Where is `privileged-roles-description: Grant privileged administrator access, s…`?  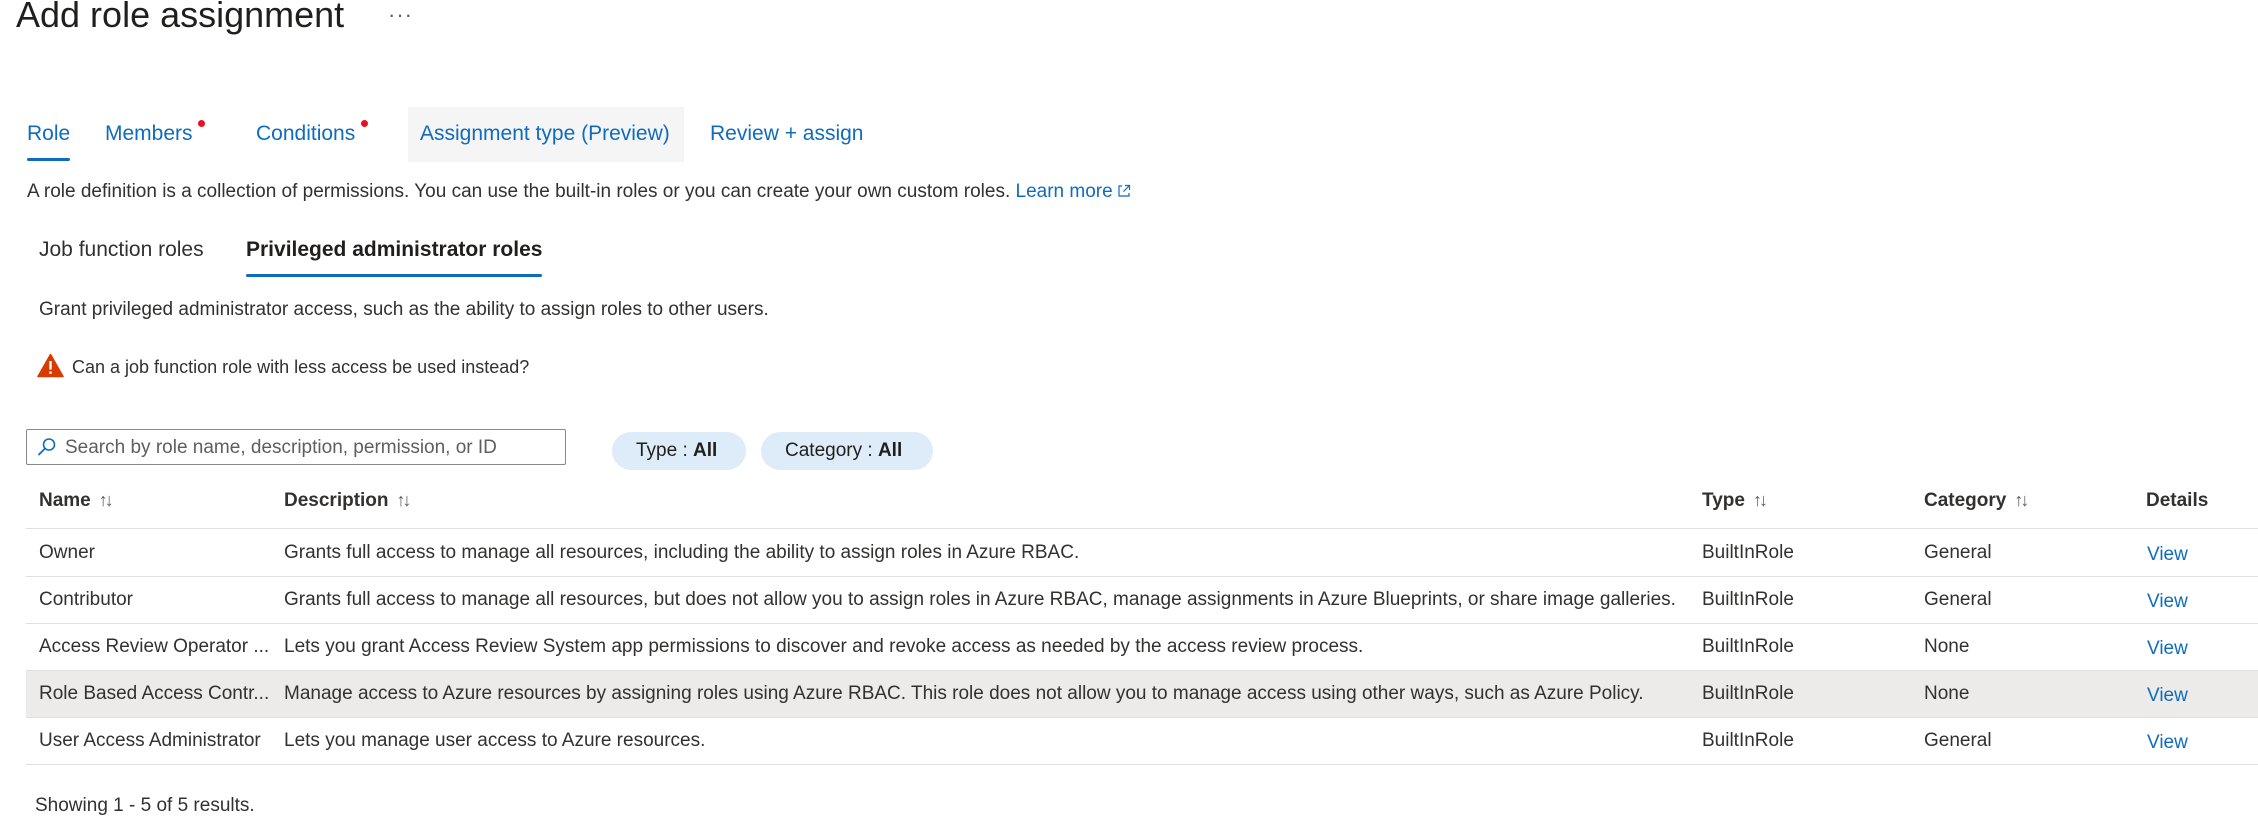
privileged-roles-description: Grant privileged administrator access, s… is located at coordinates (404, 309).